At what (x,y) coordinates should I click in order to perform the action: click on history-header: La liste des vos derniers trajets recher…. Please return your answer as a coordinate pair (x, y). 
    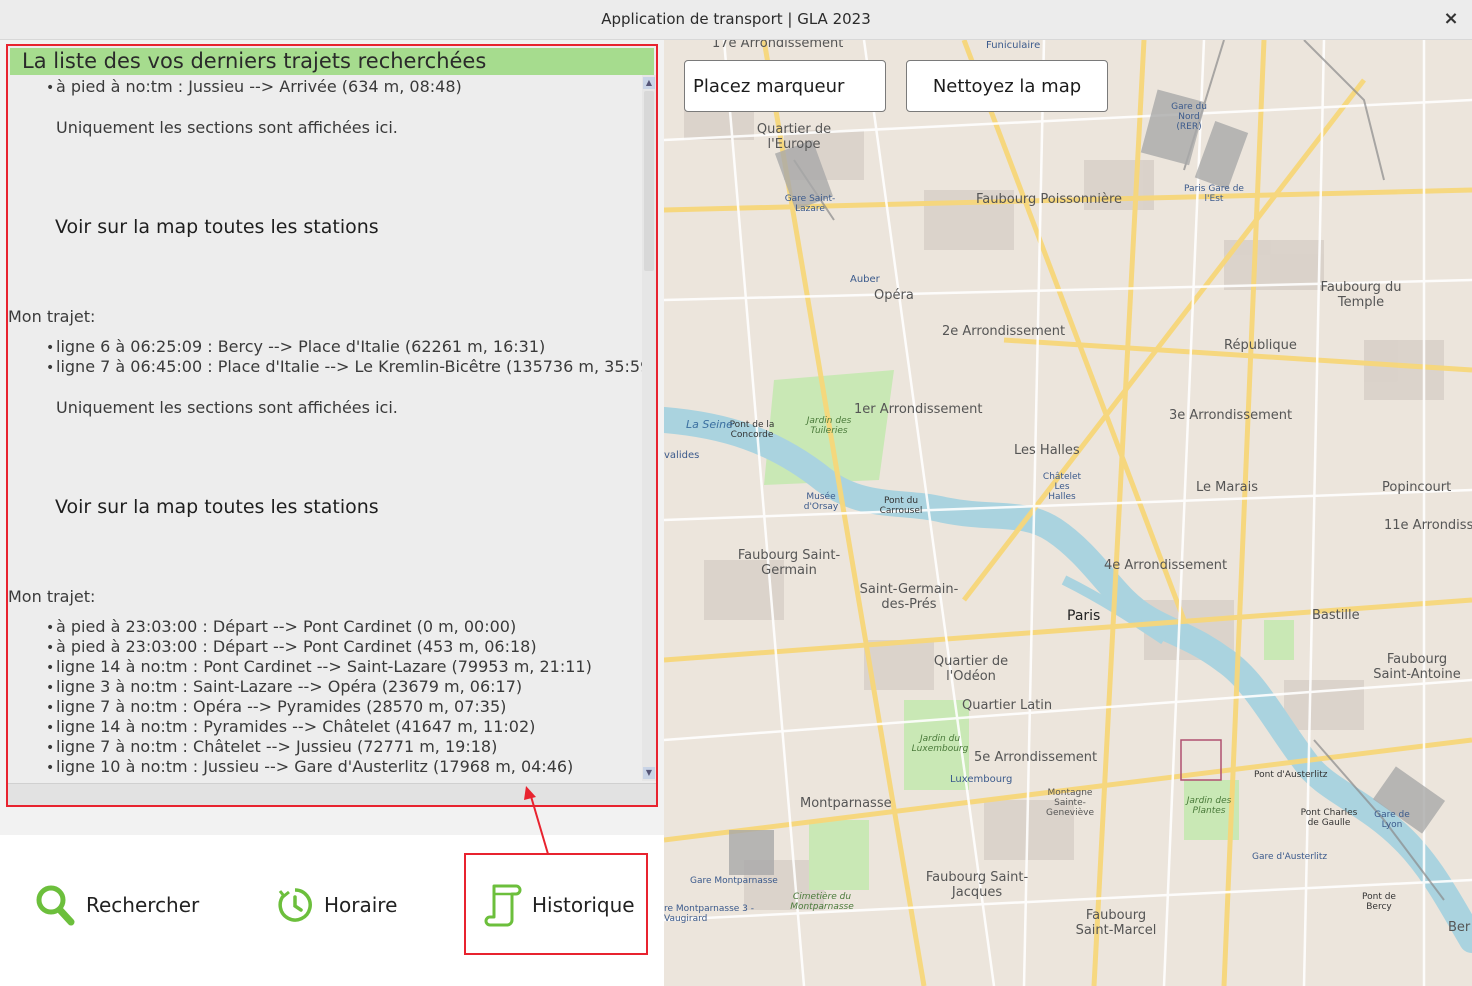
    Looking at the image, I should click on (332, 61).